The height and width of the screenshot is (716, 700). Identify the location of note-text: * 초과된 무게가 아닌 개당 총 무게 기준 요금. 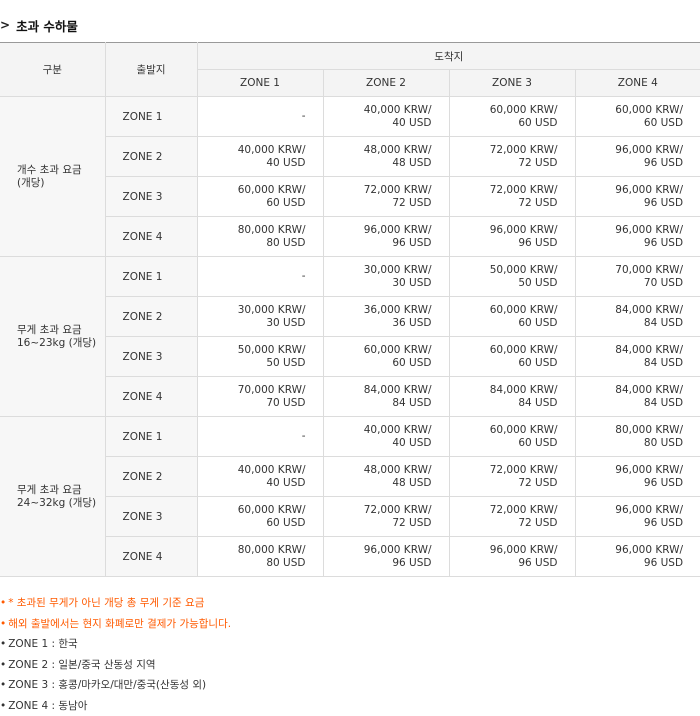
(106, 603).